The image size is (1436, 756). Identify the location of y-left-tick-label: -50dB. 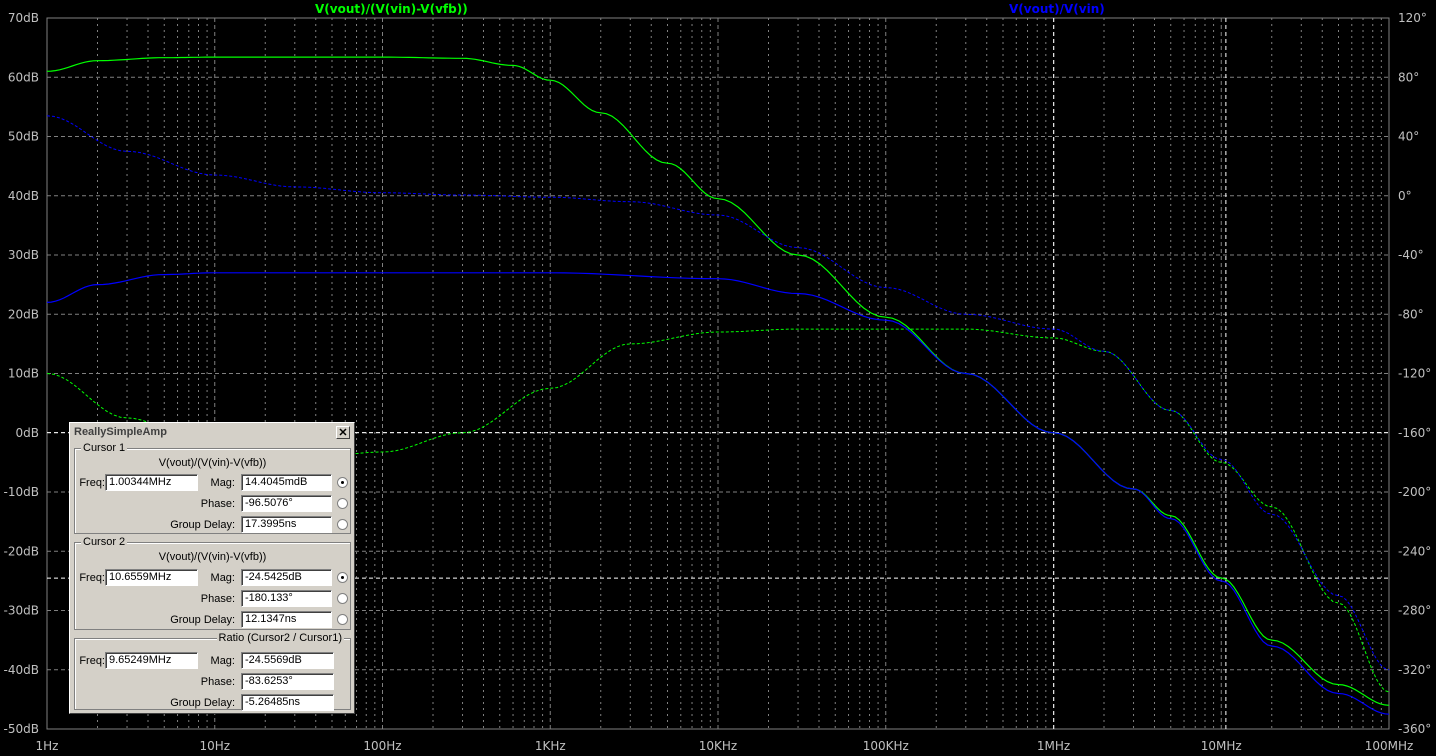
(21, 729).